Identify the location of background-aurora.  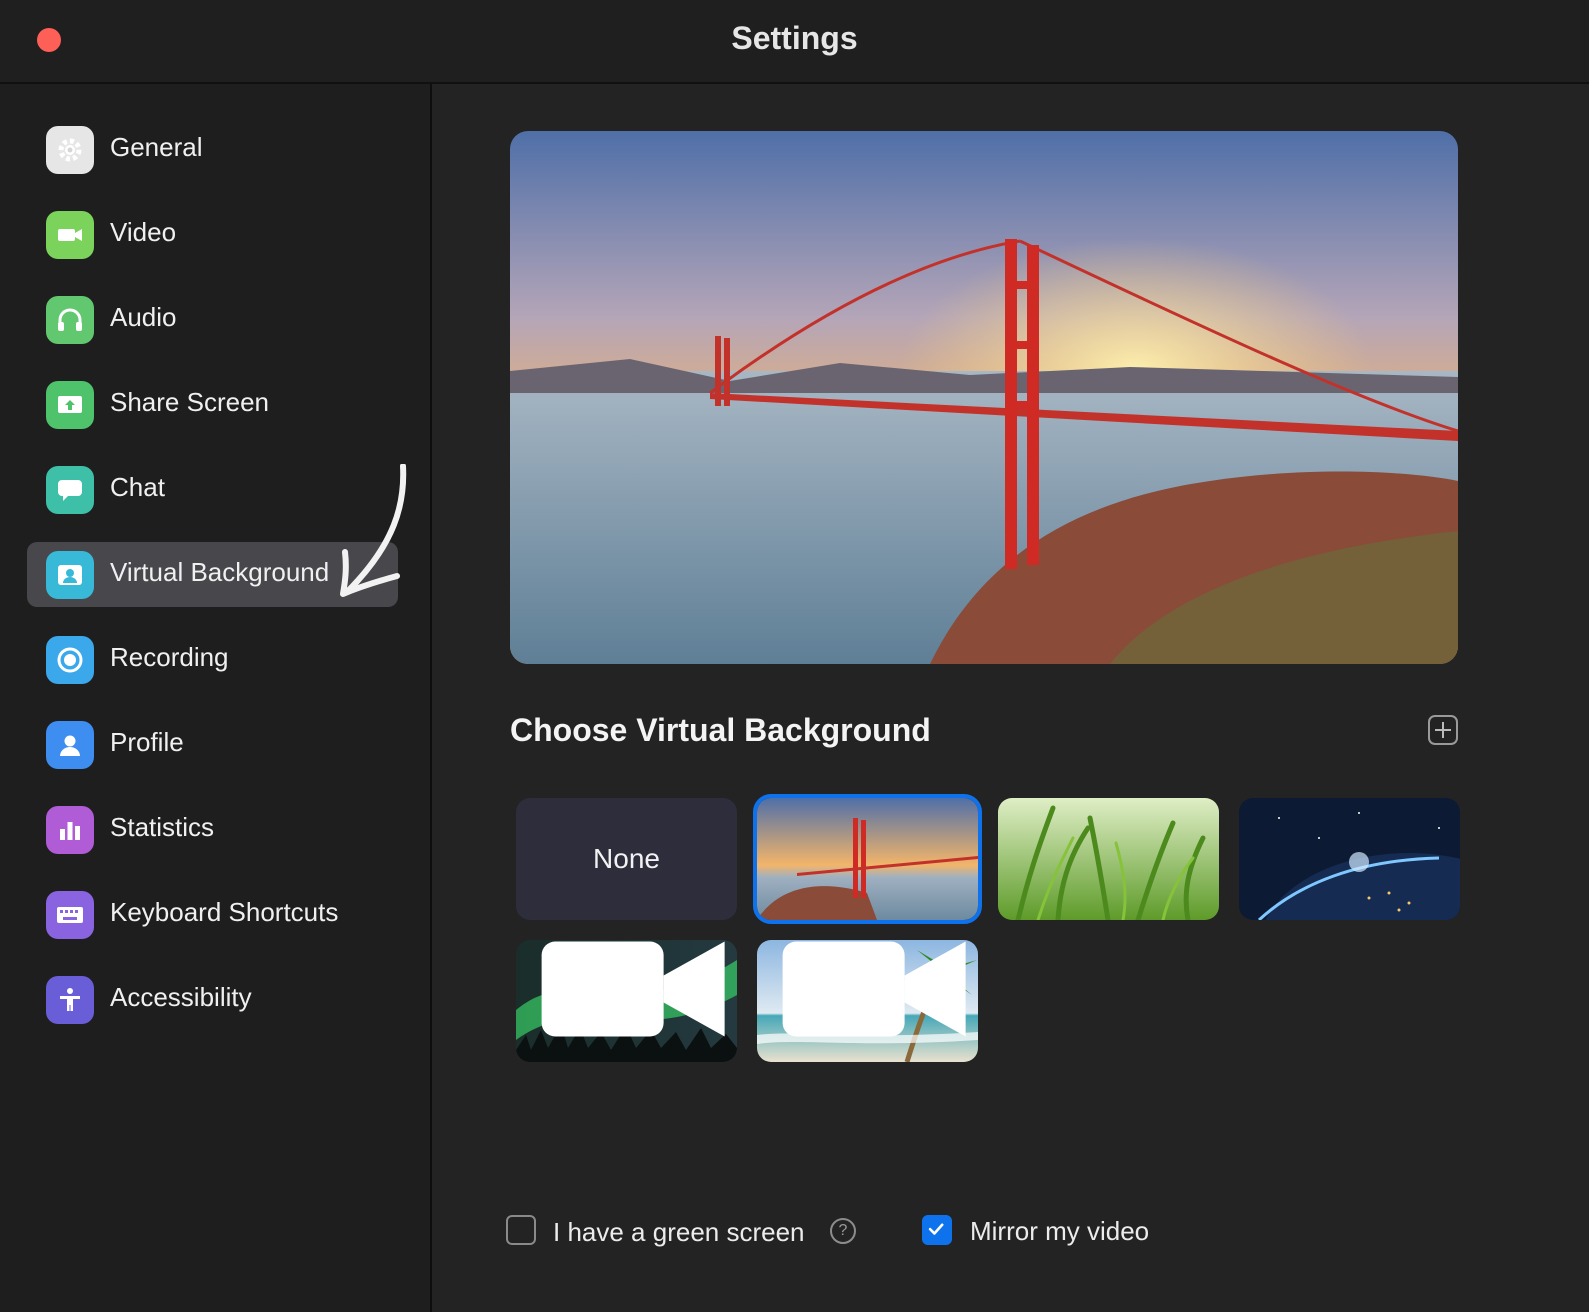
(626, 1001).